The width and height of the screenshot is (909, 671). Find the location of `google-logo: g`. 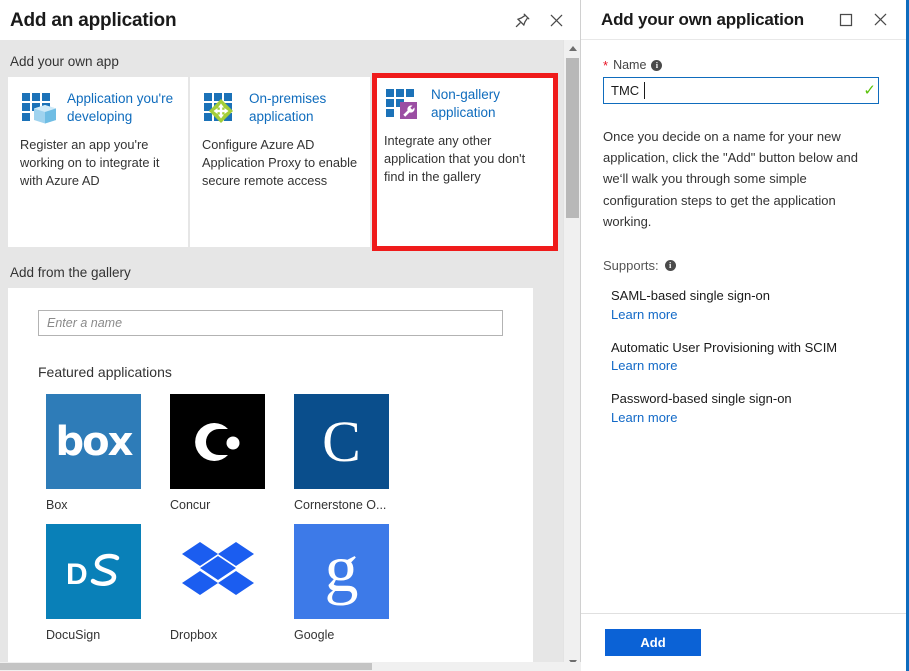

google-logo: g is located at coordinates (341, 571).